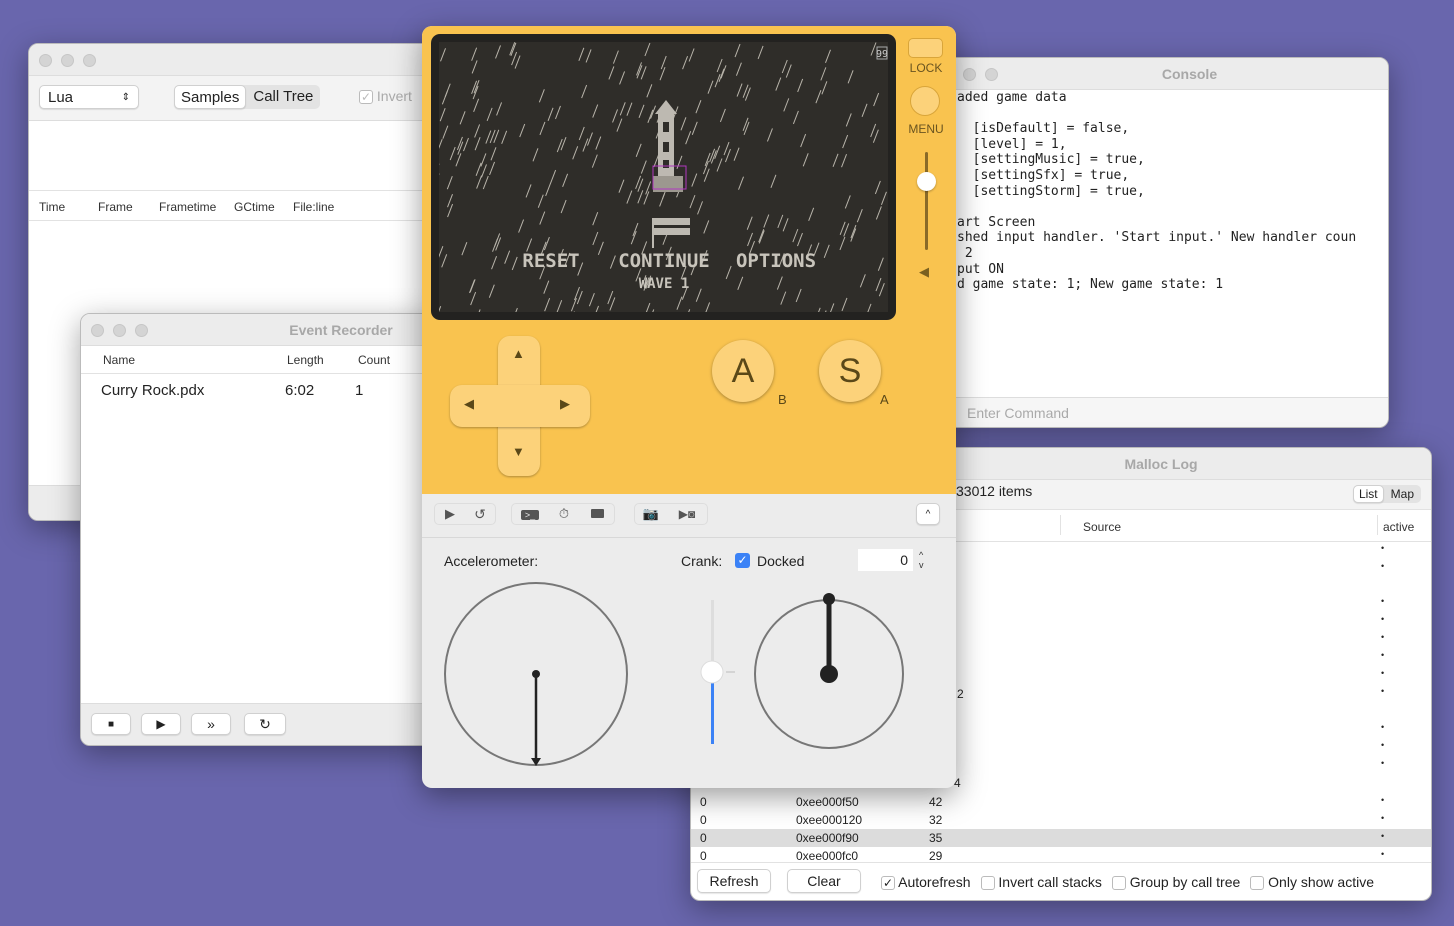  Describe the element at coordinates (385, 96) in the screenshot. I see `invert-checkbox: ✓ Invert` at that location.